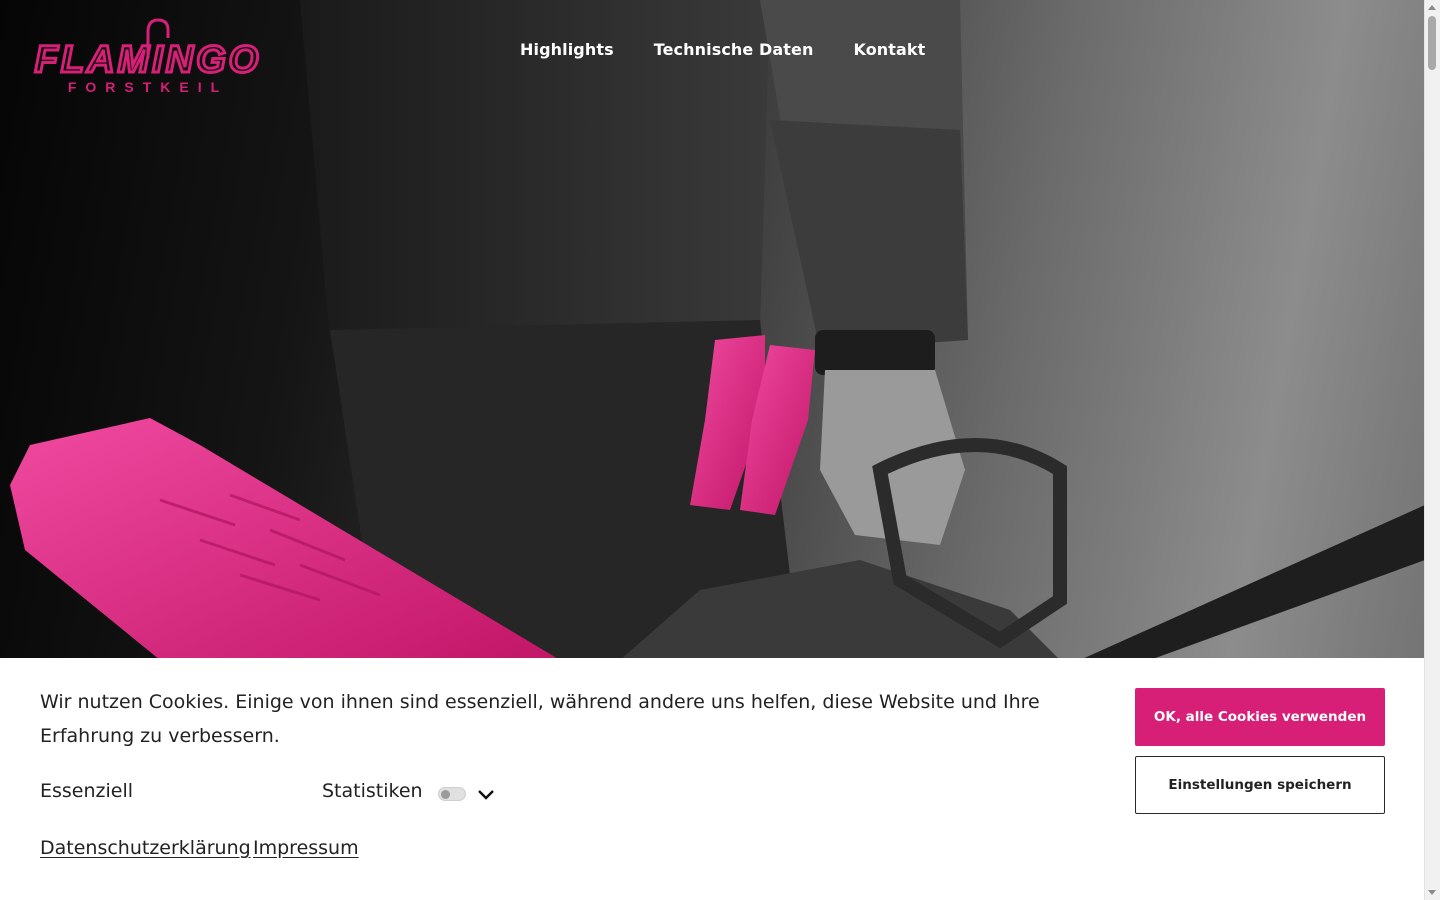 This screenshot has width=1440, height=900. I want to click on cookie-option-essential: Essenziell, so click(87, 791).